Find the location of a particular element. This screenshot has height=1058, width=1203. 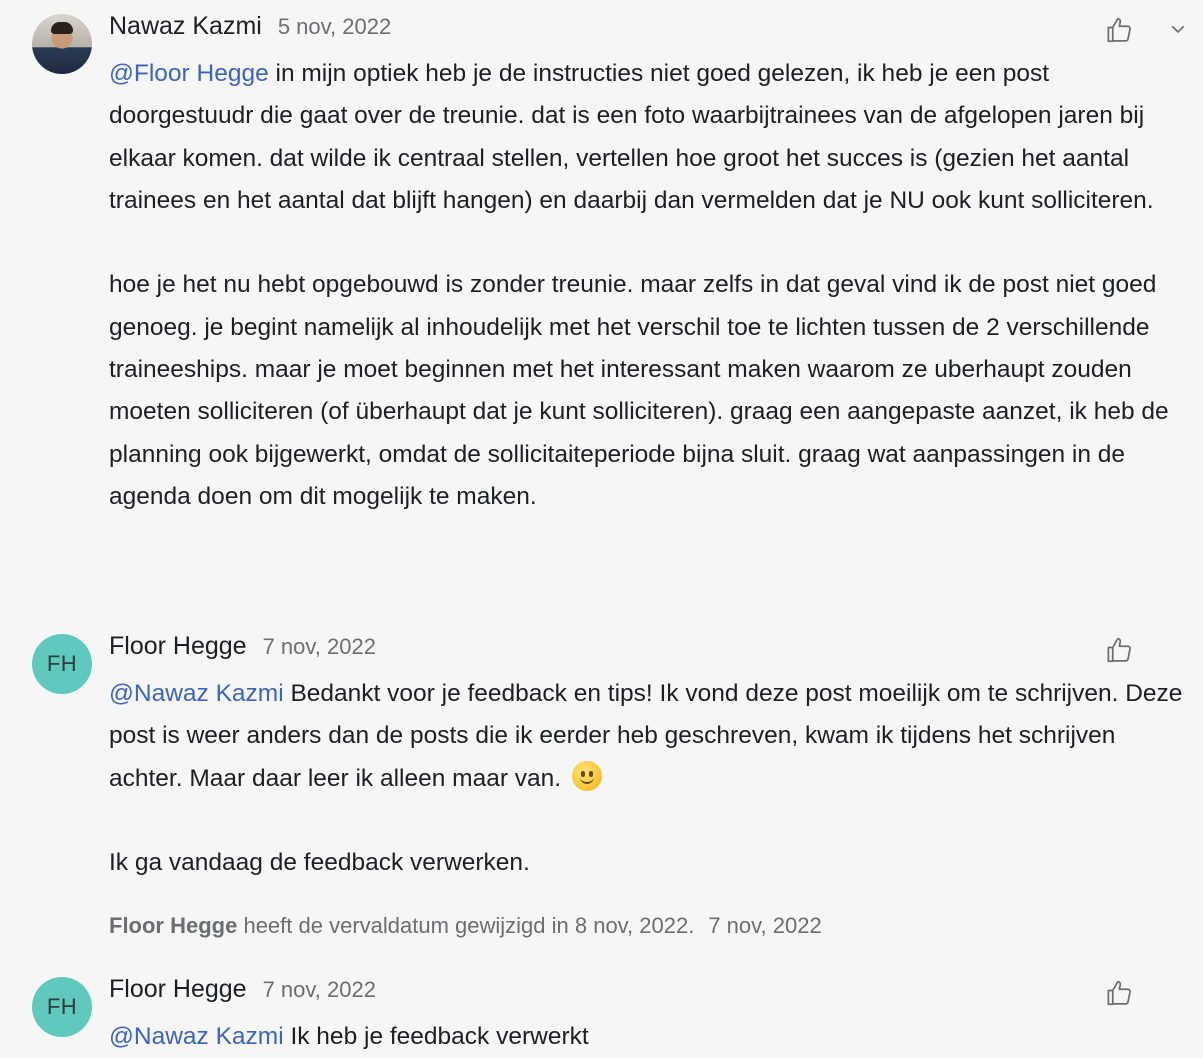

slightly-smiling-face-icon is located at coordinates (586, 775).